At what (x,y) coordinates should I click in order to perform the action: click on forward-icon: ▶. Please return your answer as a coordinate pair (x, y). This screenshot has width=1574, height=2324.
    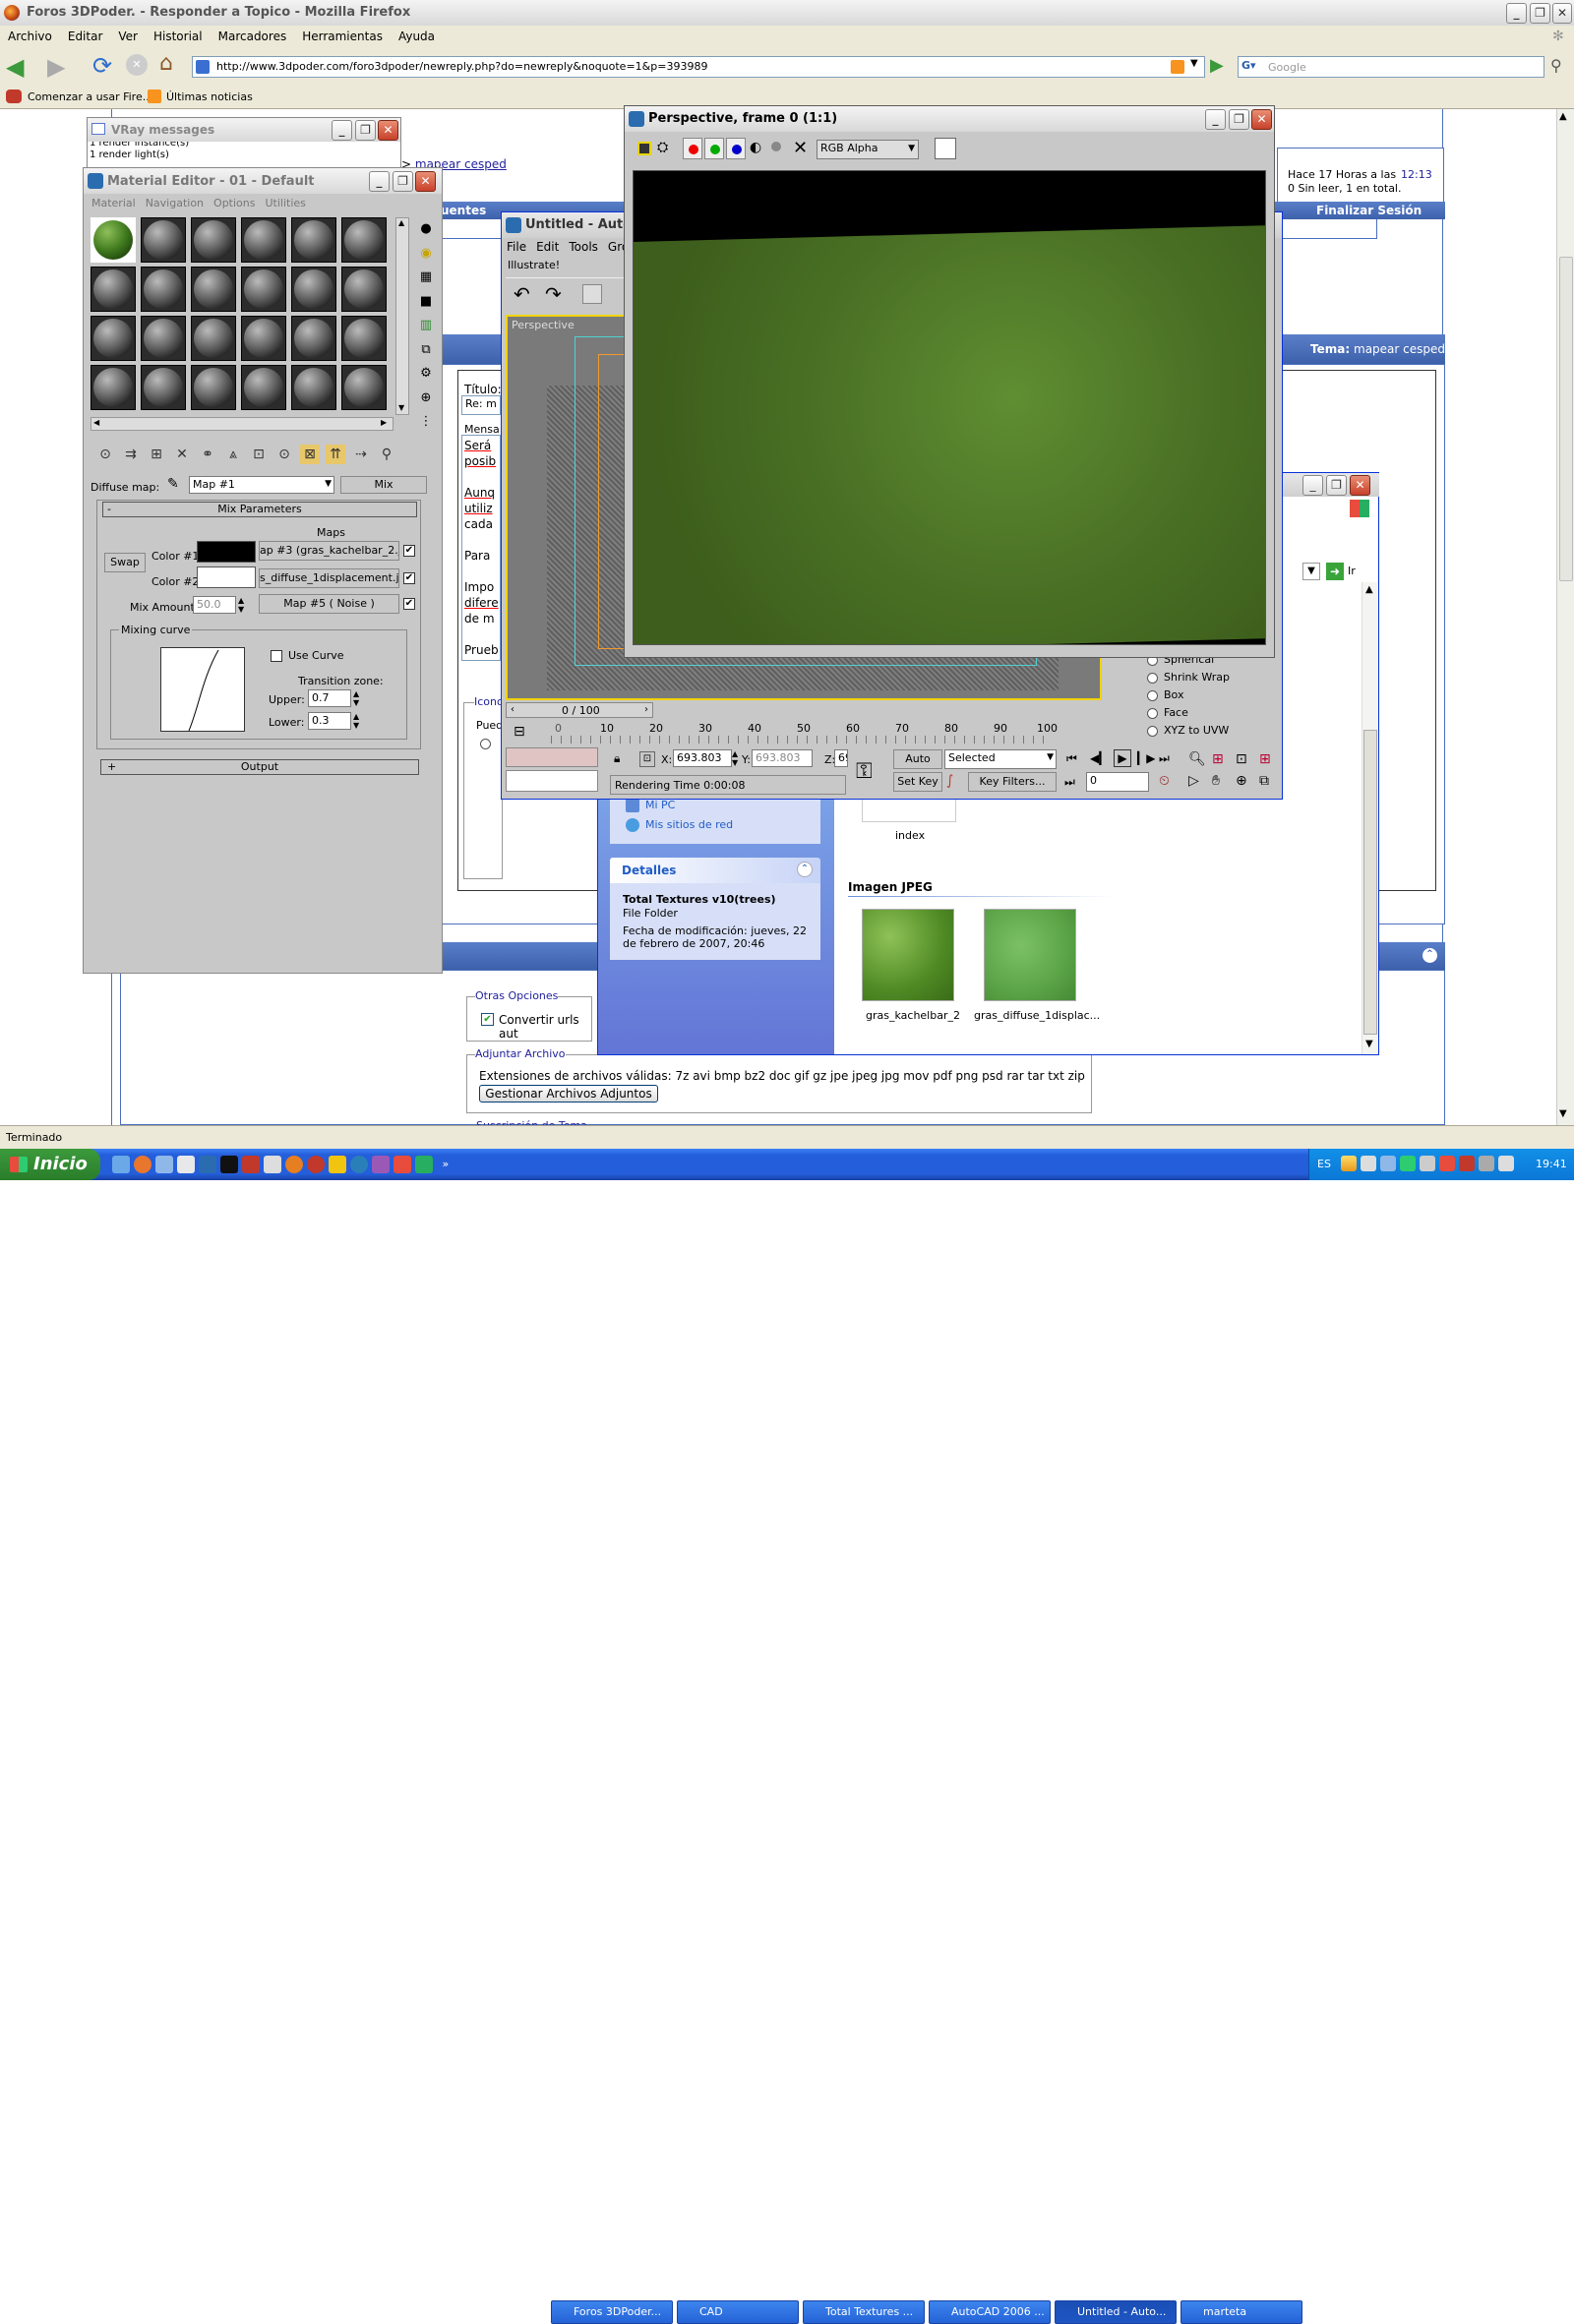
    Looking at the image, I should click on (56, 67).